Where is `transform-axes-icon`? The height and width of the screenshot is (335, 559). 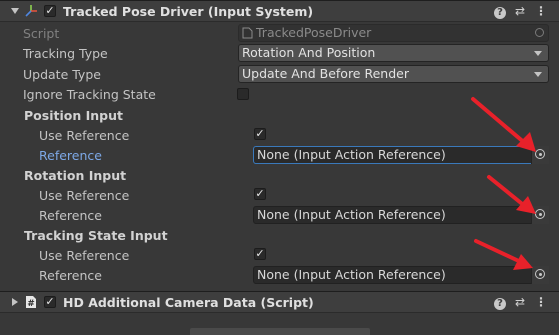 transform-axes-icon is located at coordinates (31, 11).